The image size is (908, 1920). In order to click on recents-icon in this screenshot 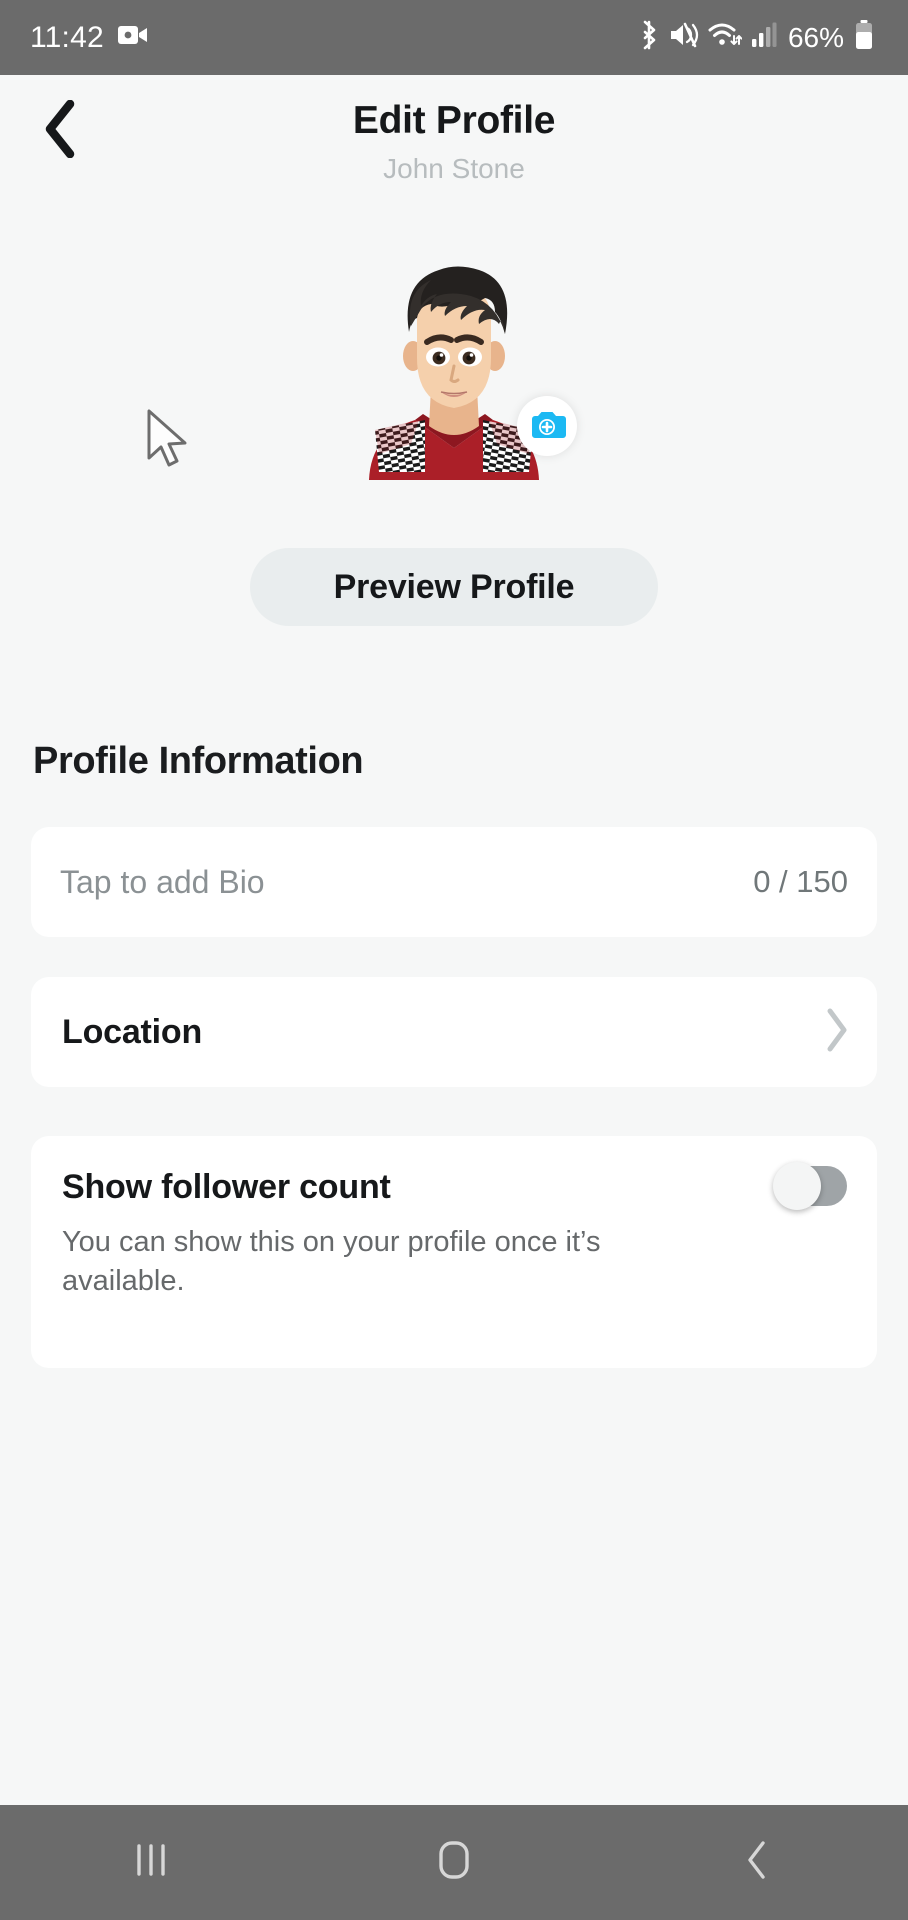, I will do `click(151, 1862)`.